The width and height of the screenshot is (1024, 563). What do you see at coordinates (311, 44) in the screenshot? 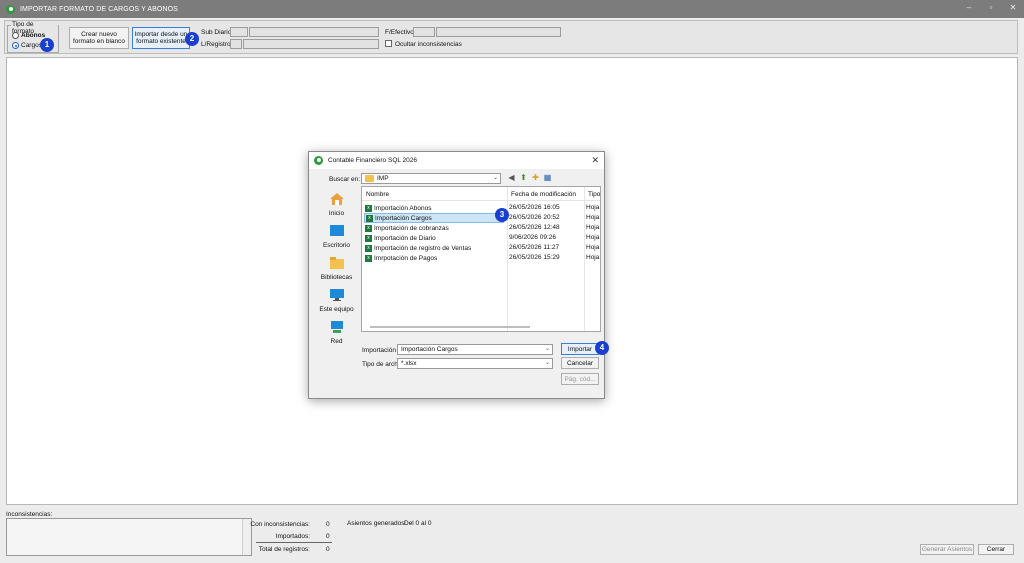
I see `lregistro-desc-field` at bounding box center [311, 44].